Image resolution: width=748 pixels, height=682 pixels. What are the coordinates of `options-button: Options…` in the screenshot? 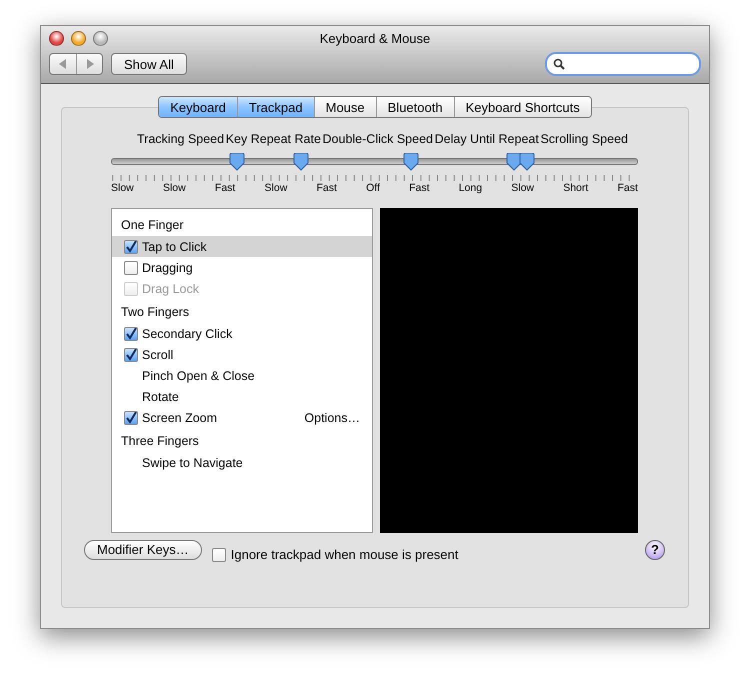 It's located at (332, 417).